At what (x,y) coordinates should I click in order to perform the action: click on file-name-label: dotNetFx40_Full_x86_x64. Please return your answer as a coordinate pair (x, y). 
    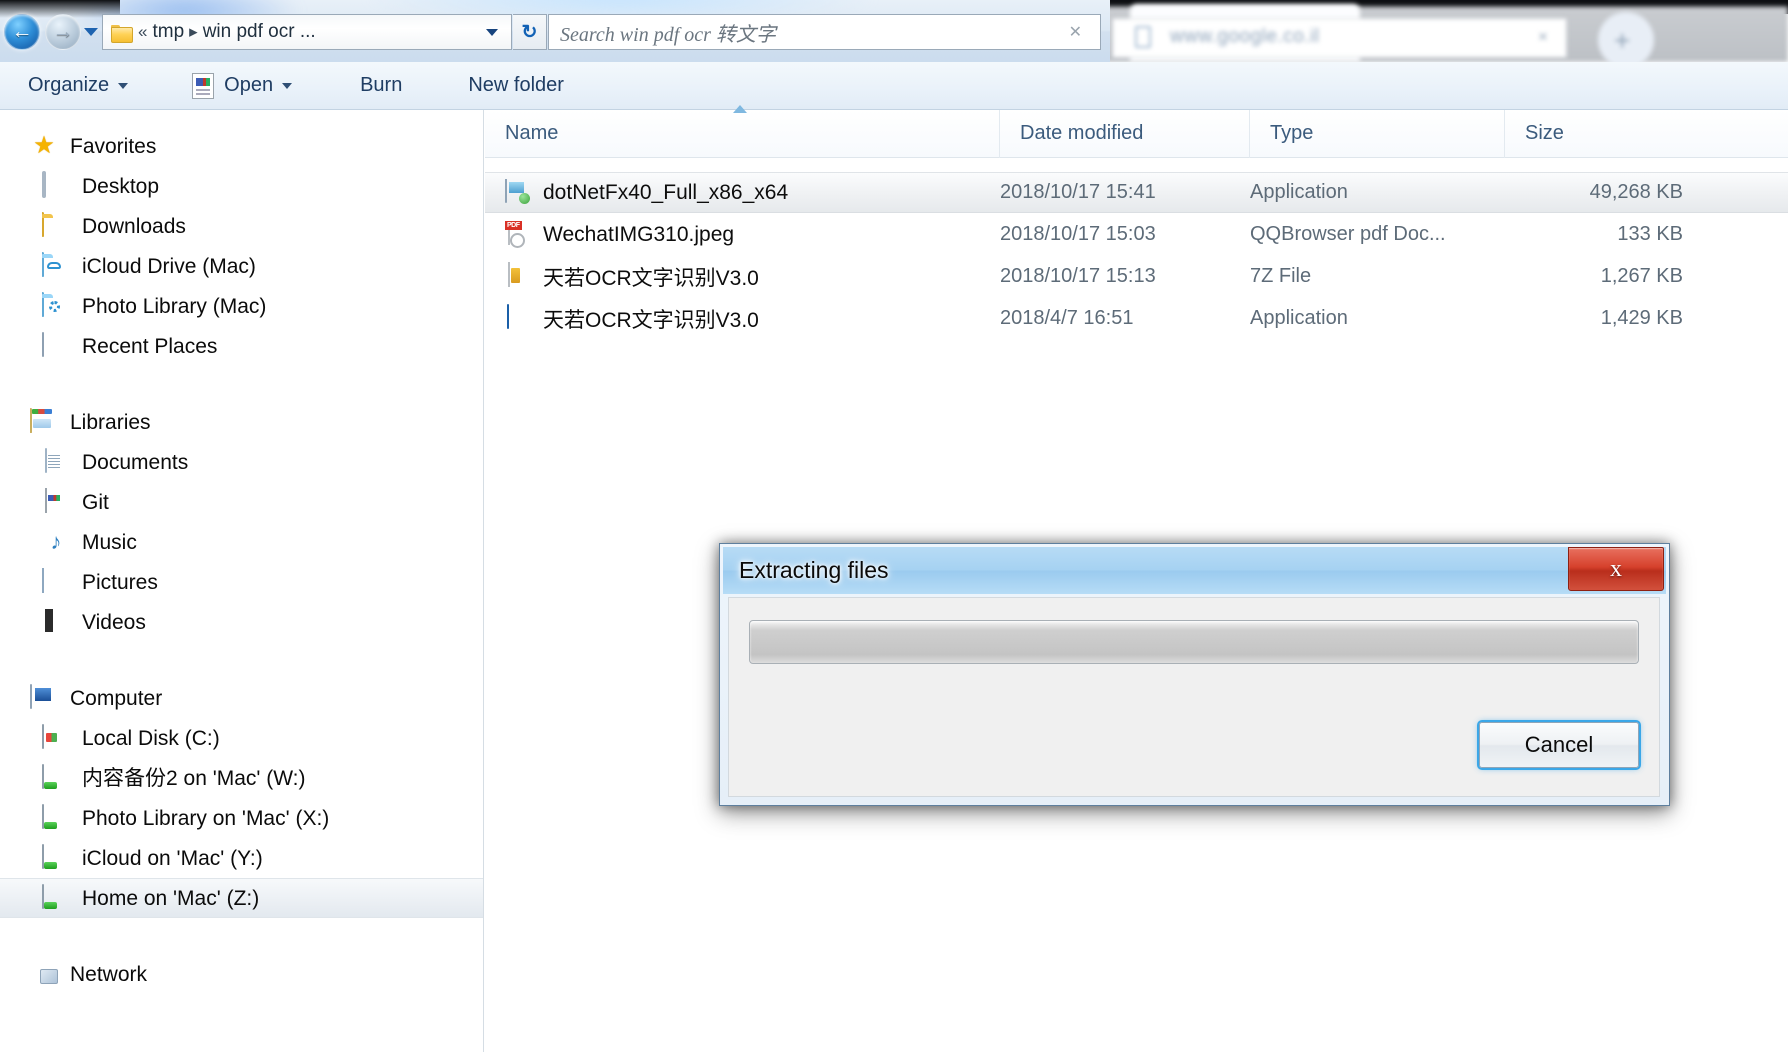
    Looking at the image, I should click on (666, 192).